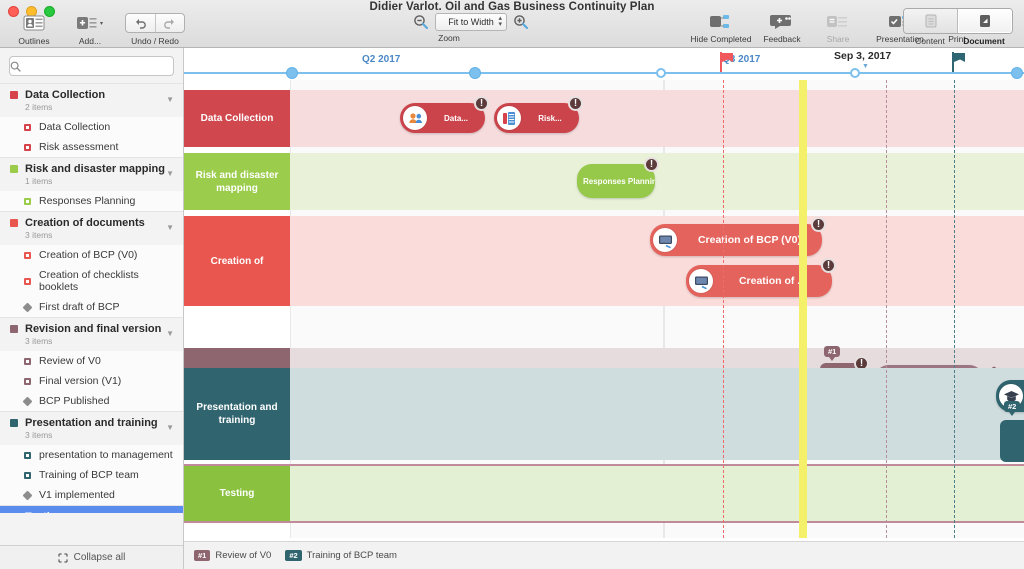 Image resolution: width=1024 pixels, height=569 pixels. I want to click on outline-group-1: Risk and disaster mapping 1 items ▼, so click(91, 174).